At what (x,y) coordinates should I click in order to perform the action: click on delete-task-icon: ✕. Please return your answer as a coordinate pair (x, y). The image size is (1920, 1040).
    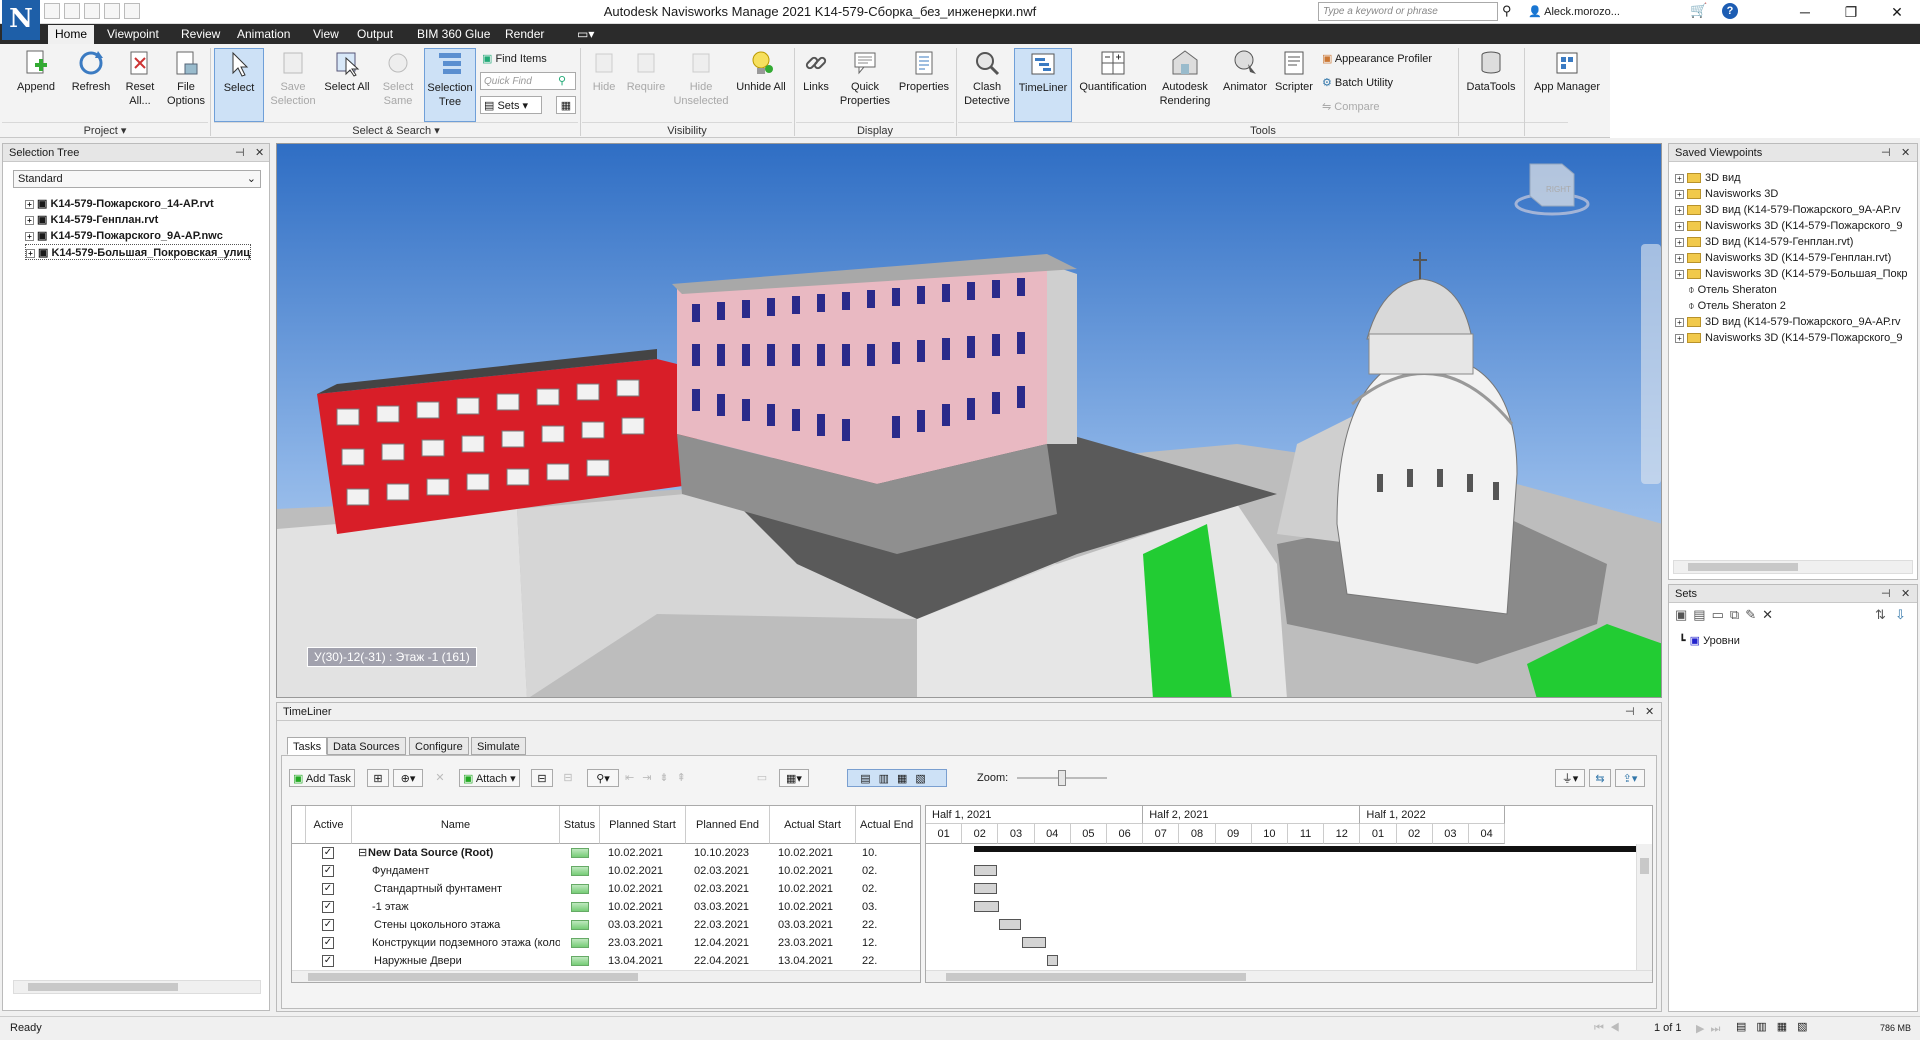
    Looking at the image, I should click on (440, 778).